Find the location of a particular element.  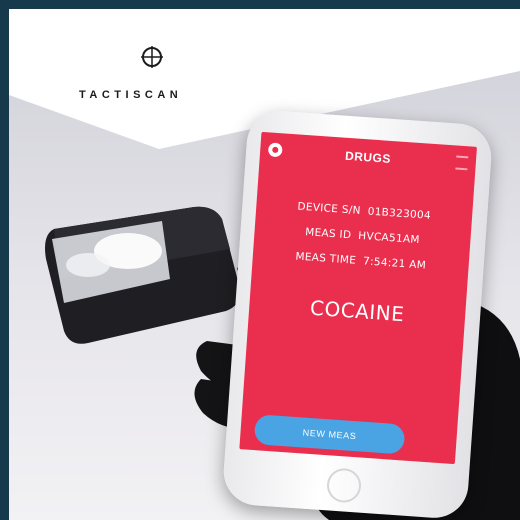

meas-id-row: MEAS ID HVCA51AM is located at coordinates (362, 236).